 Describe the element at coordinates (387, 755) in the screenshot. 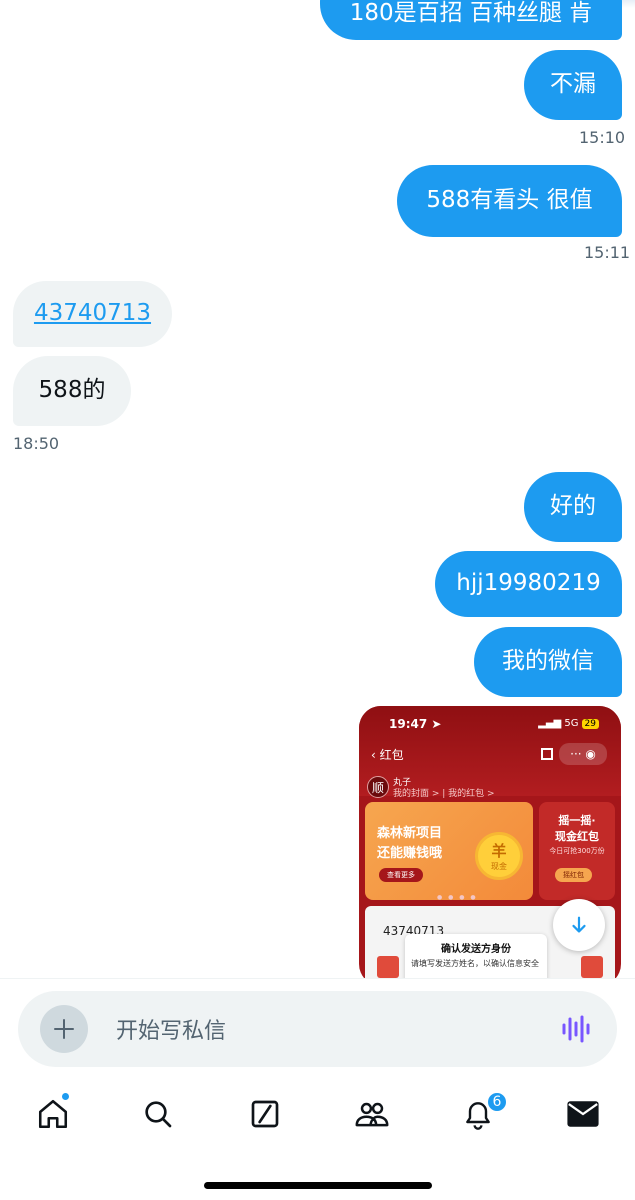

I see `image-nav-back: ‹ 红包` at that location.